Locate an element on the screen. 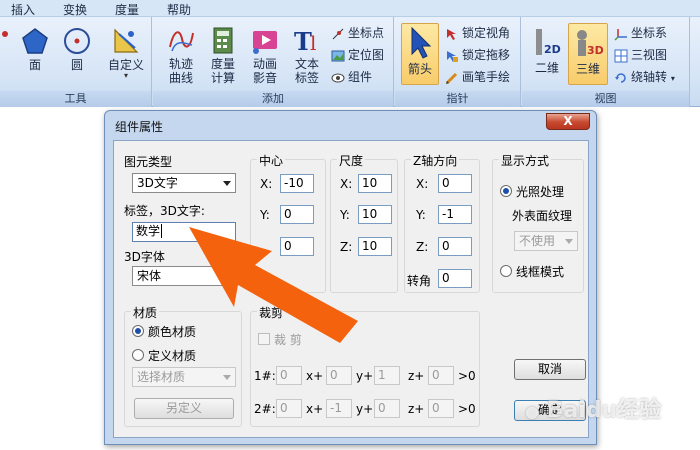 The height and width of the screenshot is (450, 700). menu-insert: 插入 is located at coordinates (23, 9).